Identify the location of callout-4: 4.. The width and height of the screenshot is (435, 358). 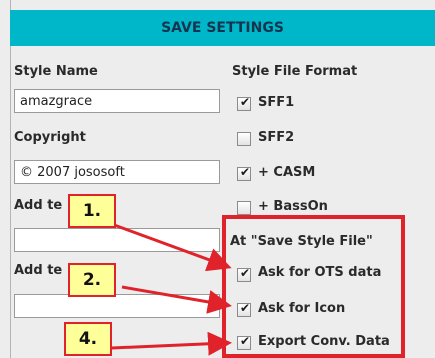
(88, 339).